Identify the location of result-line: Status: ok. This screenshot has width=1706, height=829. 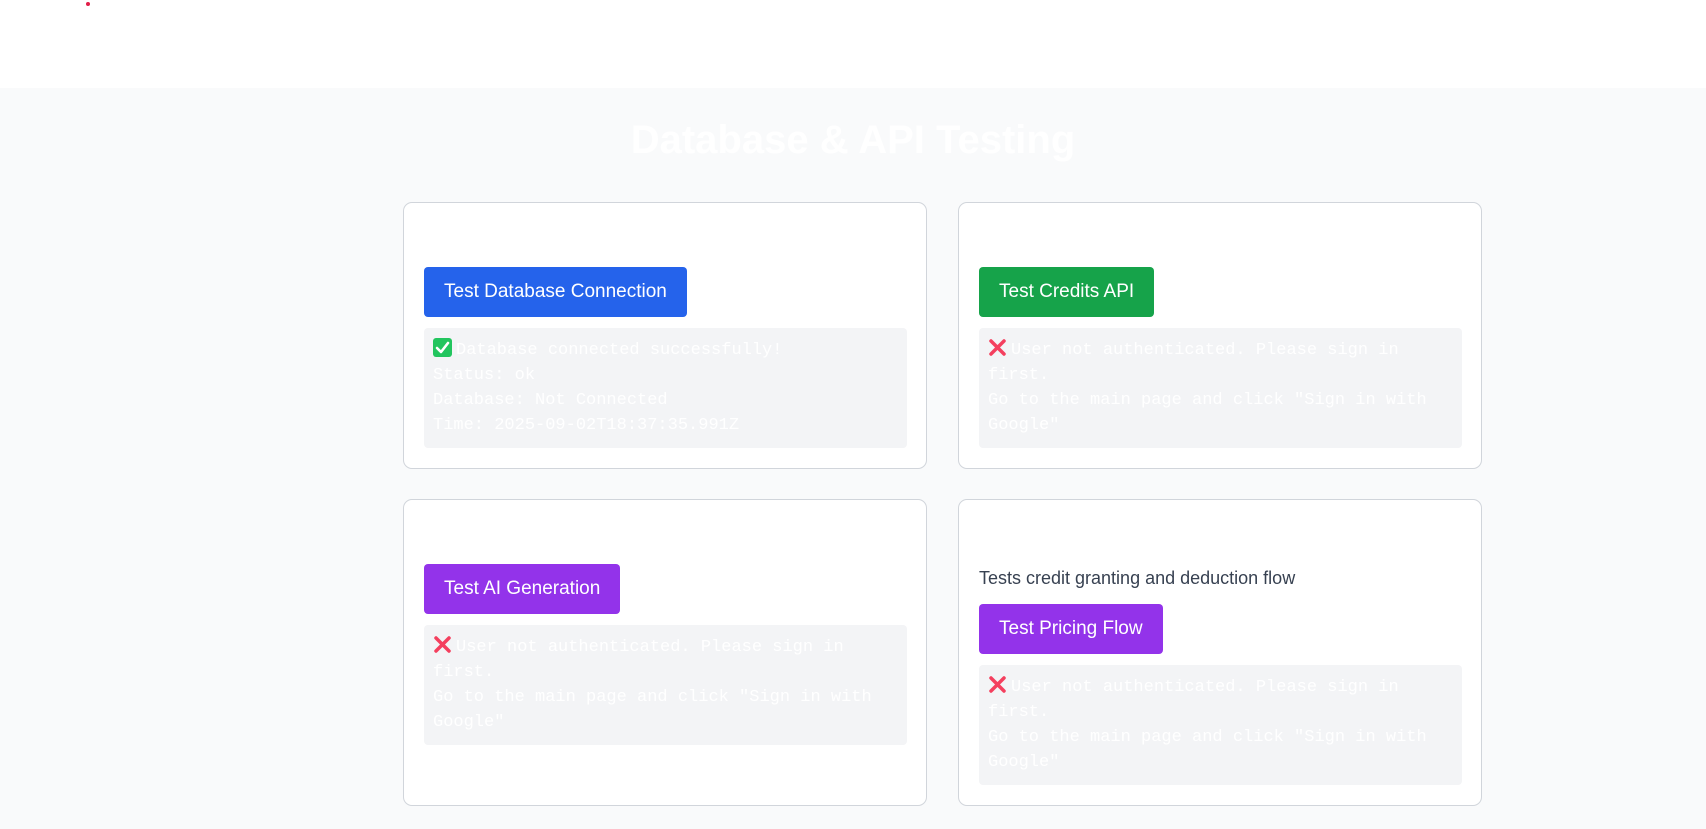
(484, 375).